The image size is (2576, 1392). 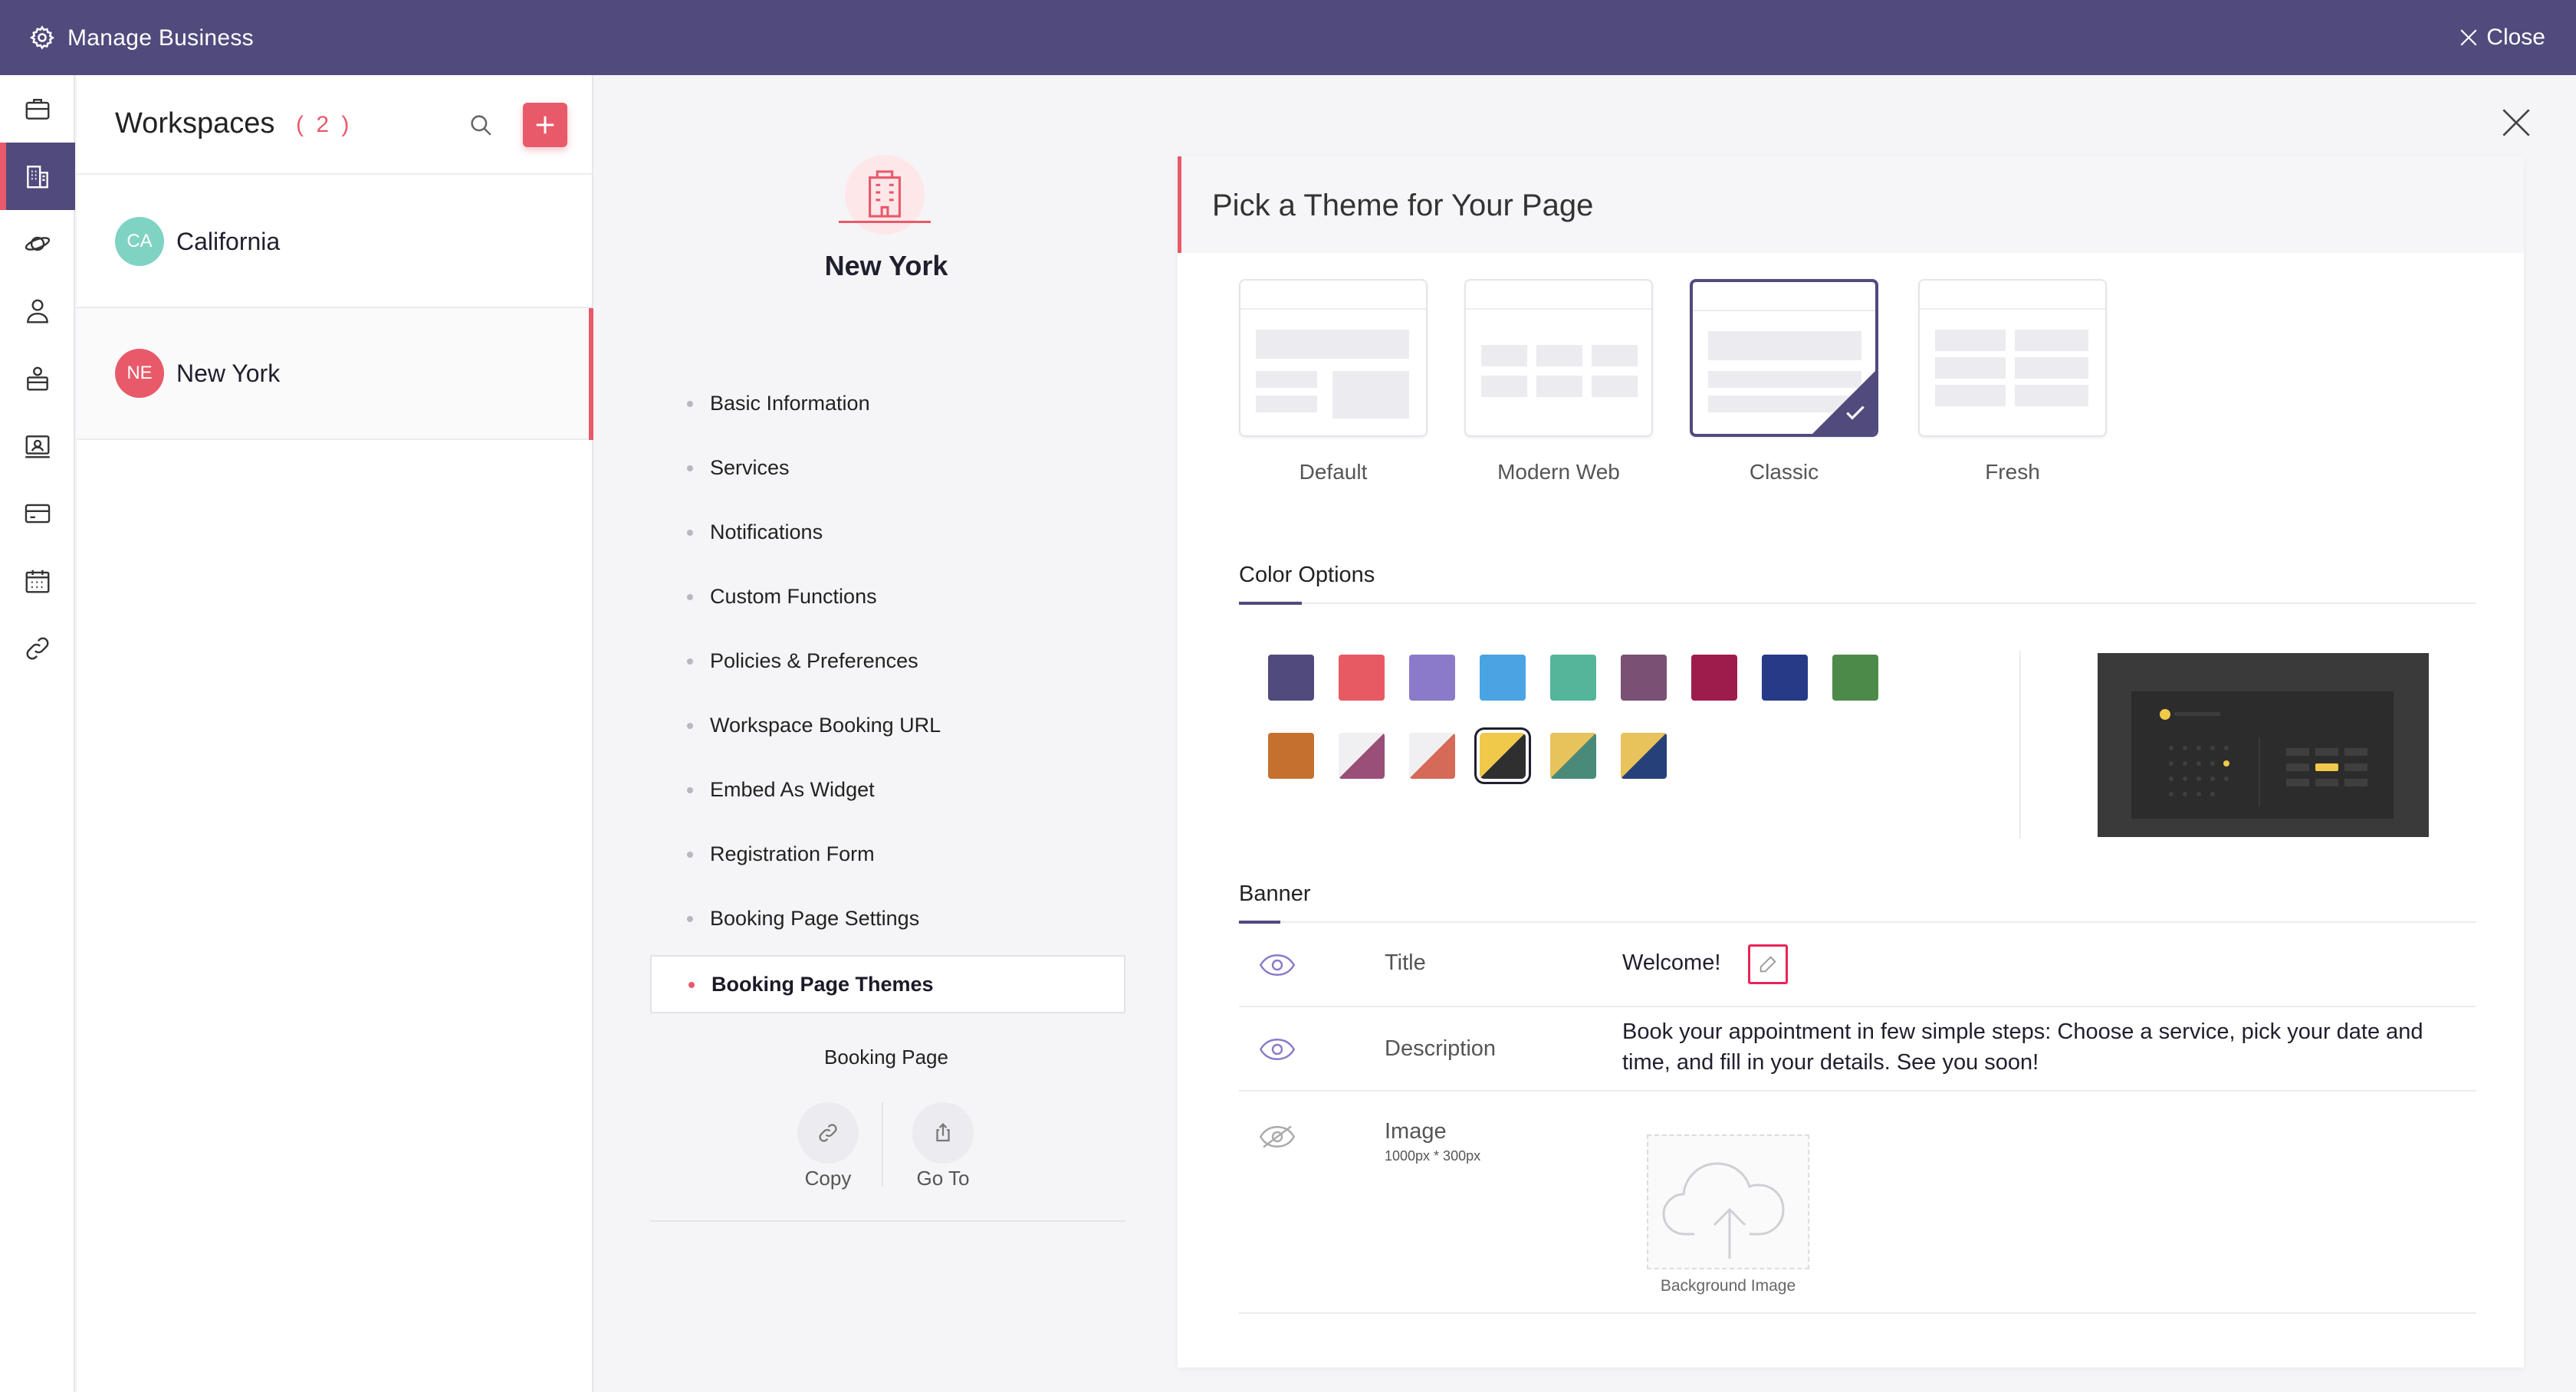 I want to click on theme-panel-header: Pick a Theme for Your Page, so click(x=1851, y=204).